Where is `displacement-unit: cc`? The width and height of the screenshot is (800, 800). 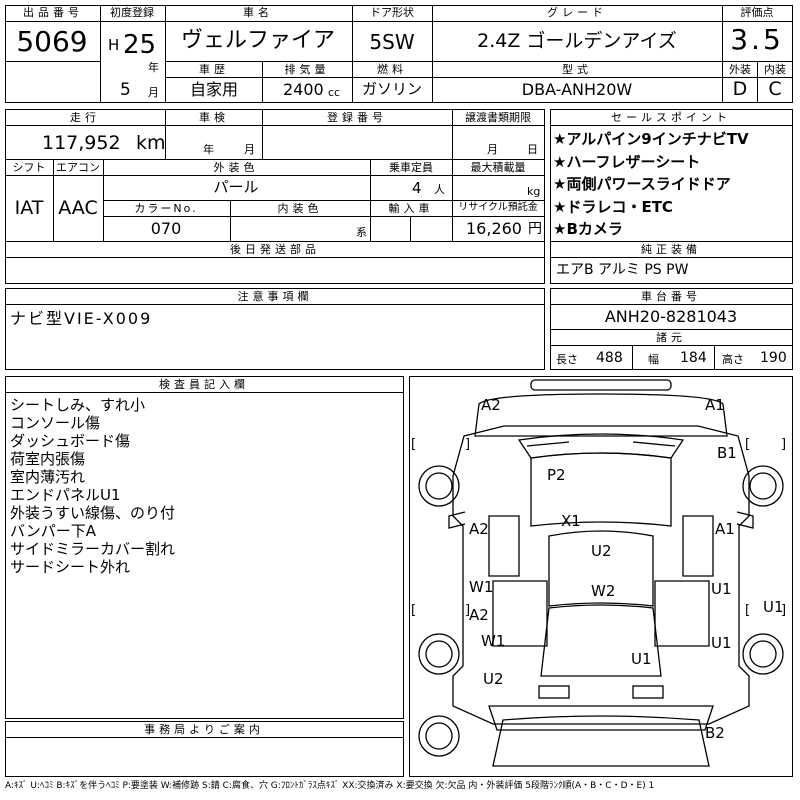 displacement-unit: cc is located at coordinates (334, 92).